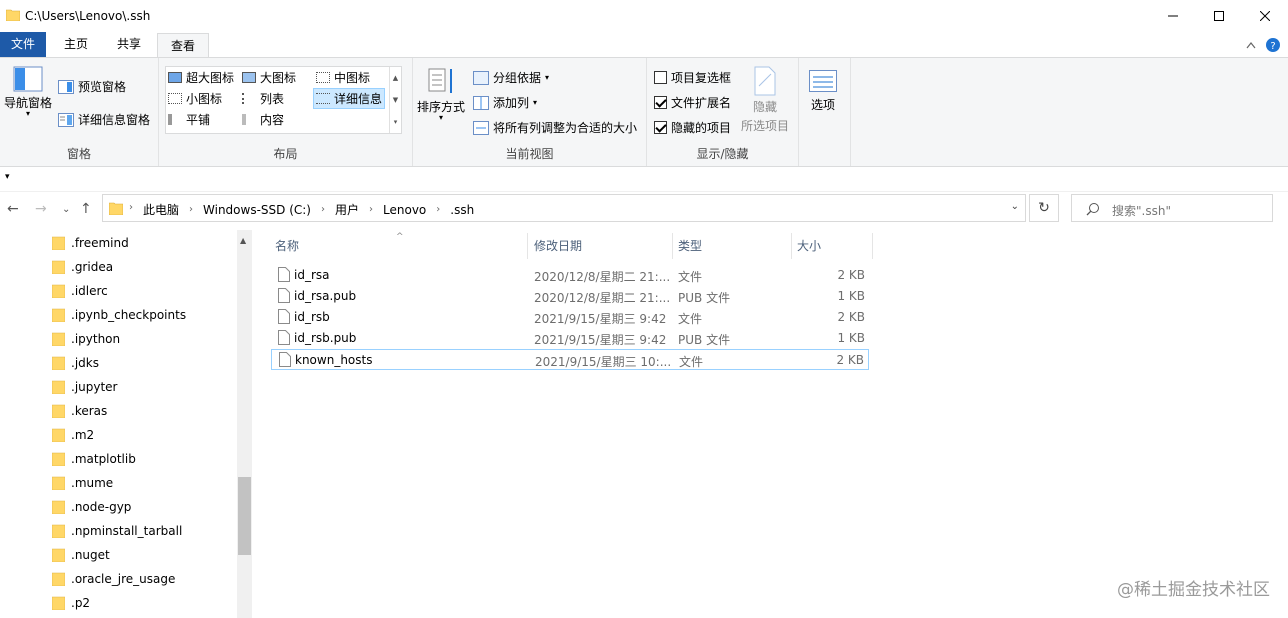  I want to click on tree-scrollbar, so click(244, 424).